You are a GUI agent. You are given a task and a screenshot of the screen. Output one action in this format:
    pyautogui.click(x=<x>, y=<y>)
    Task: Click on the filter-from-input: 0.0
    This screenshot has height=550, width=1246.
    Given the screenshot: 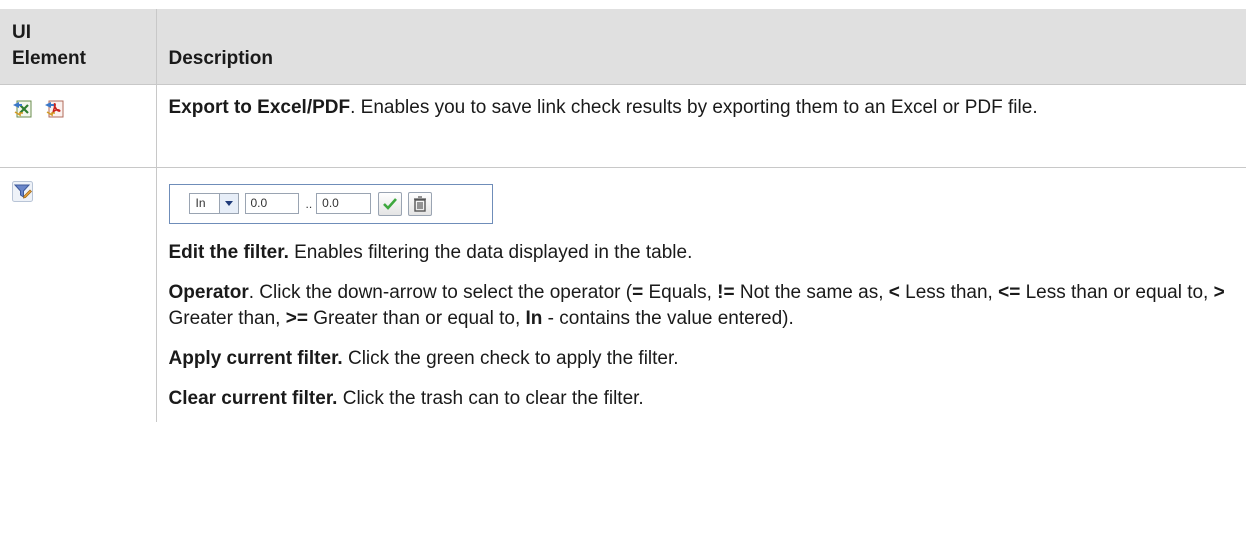 What is the action you would take?
    pyautogui.click(x=271, y=203)
    